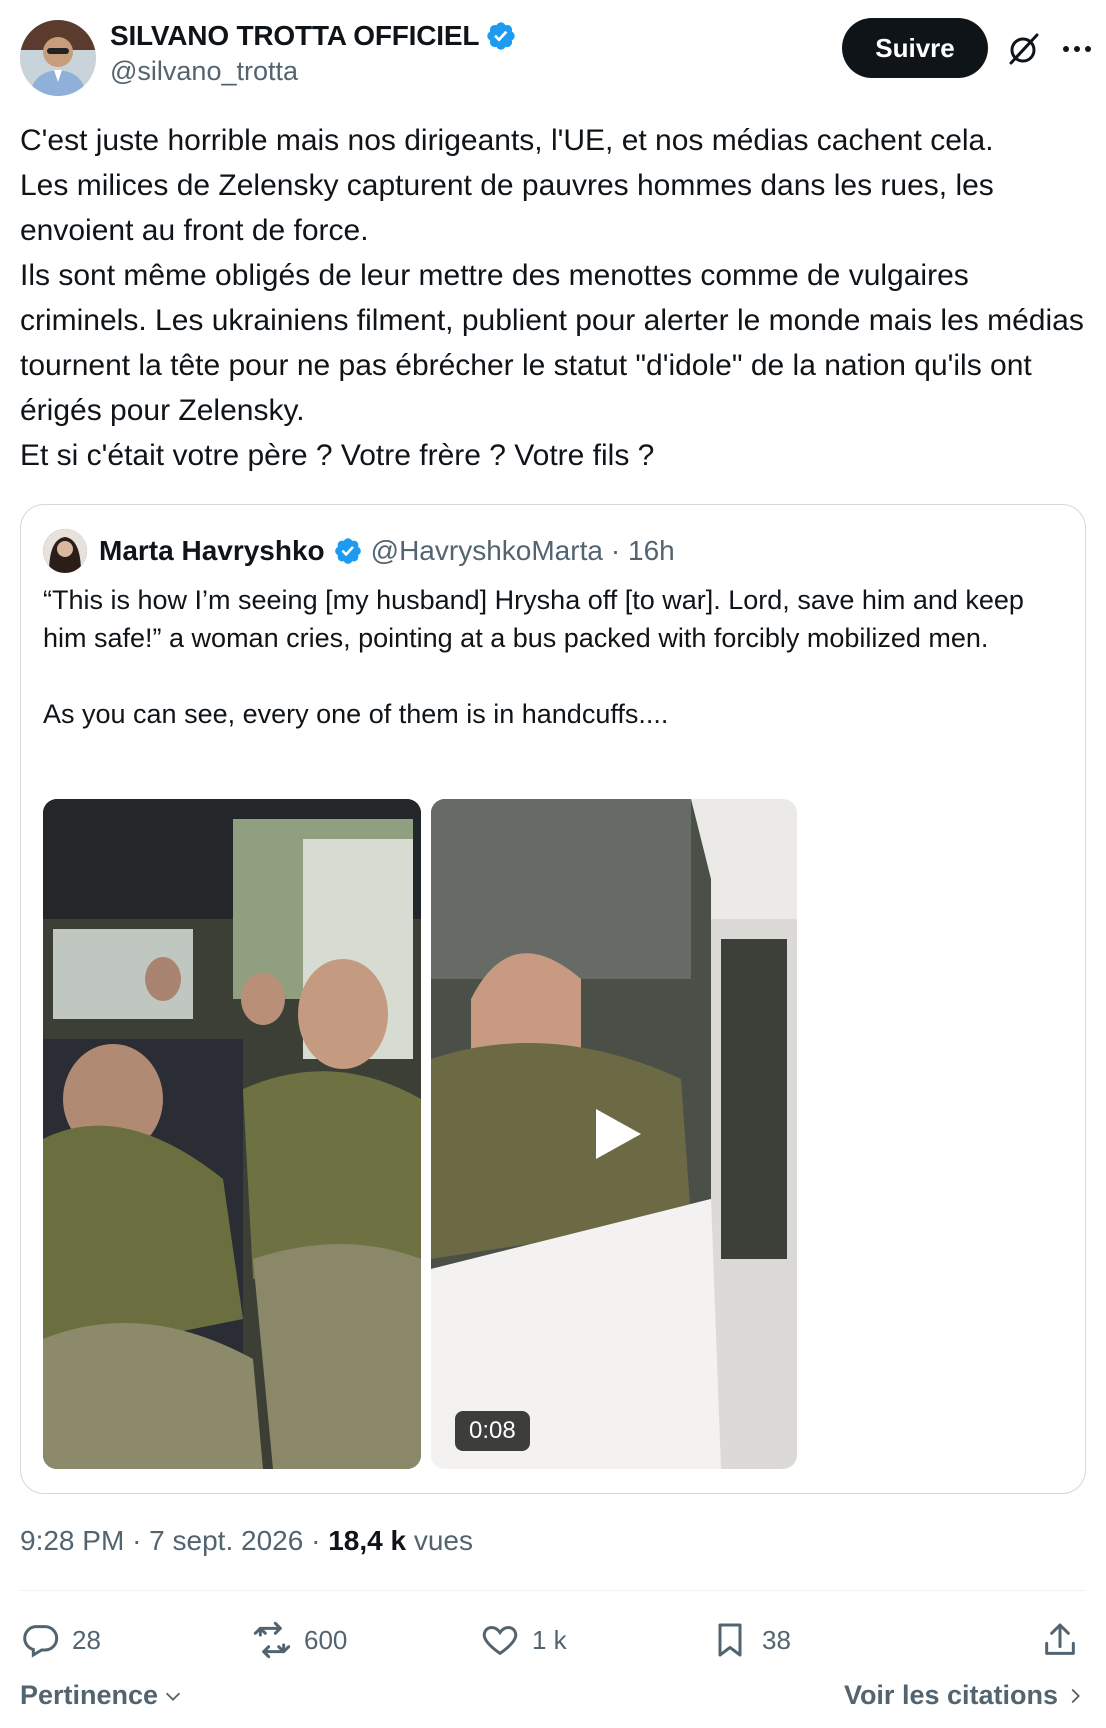  Describe the element at coordinates (60, 1640) in the screenshot. I see `reply-button: 28` at that location.